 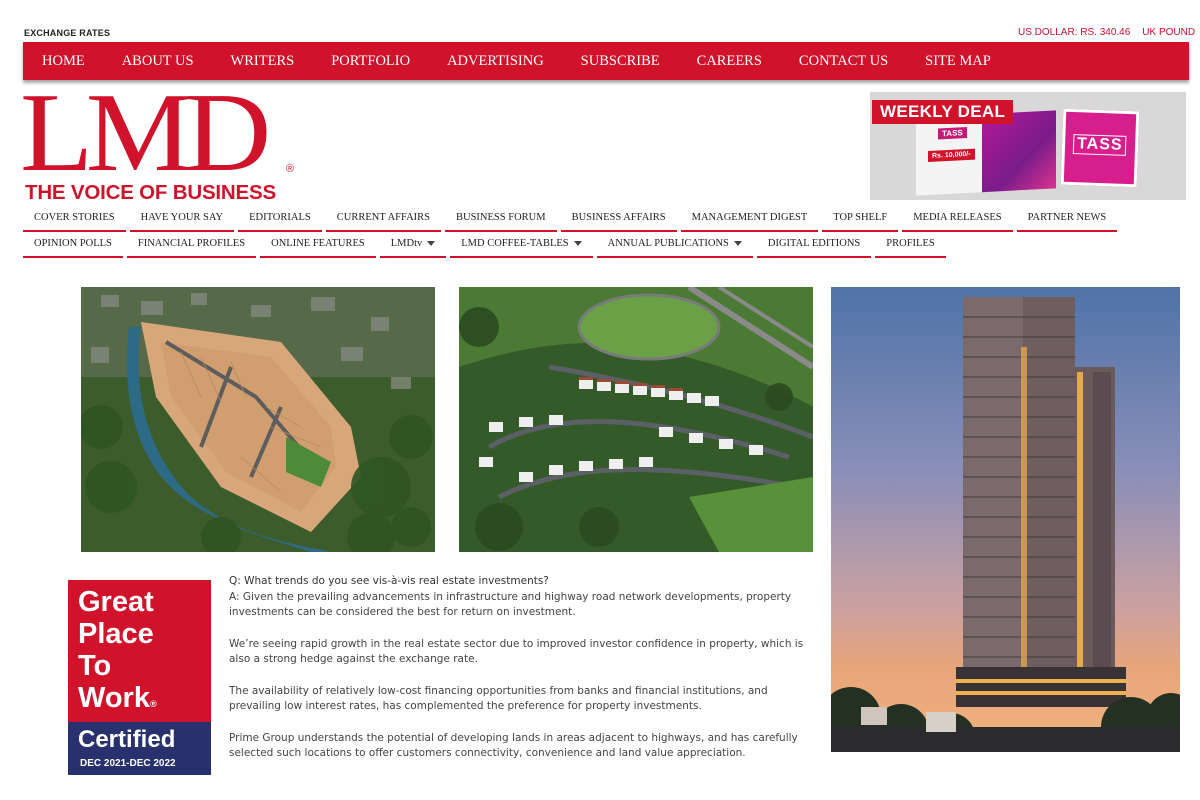 What do you see at coordinates (521, 246) in the screenshot?
I see `subnav-coffee-tables-dropdown: LMD COFFEE-TABLES` at bounding box center [521, 246].